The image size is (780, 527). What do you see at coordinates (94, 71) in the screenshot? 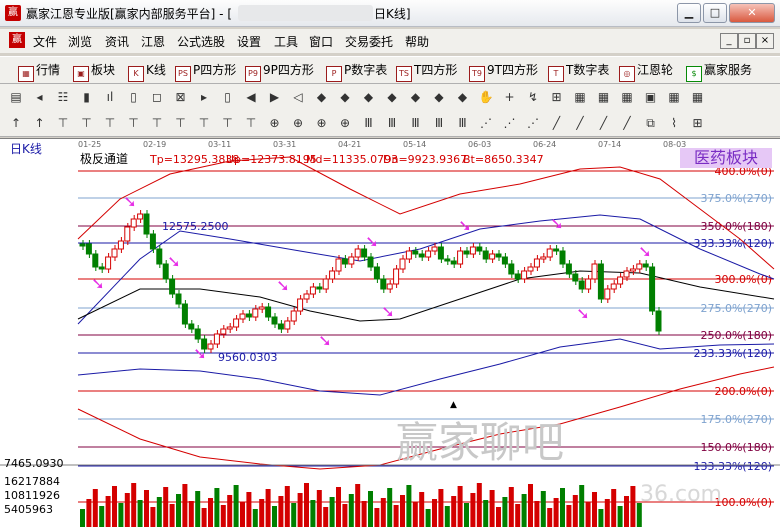
I see `toolbar-block-button: ▣ 板块` at bounding box center [94, 71].